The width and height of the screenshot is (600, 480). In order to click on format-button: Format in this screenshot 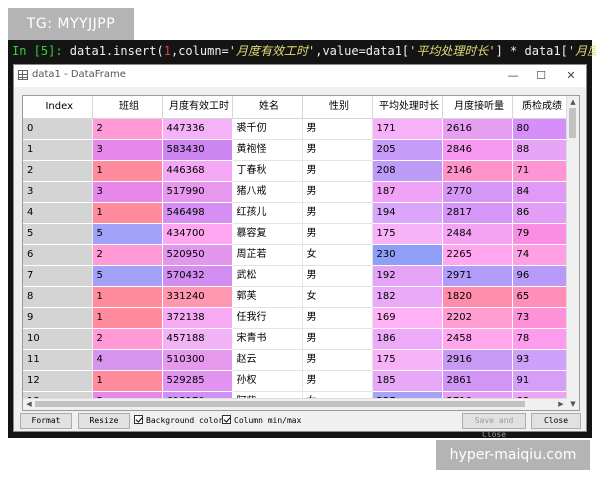, I will do `click(46, 421)`.